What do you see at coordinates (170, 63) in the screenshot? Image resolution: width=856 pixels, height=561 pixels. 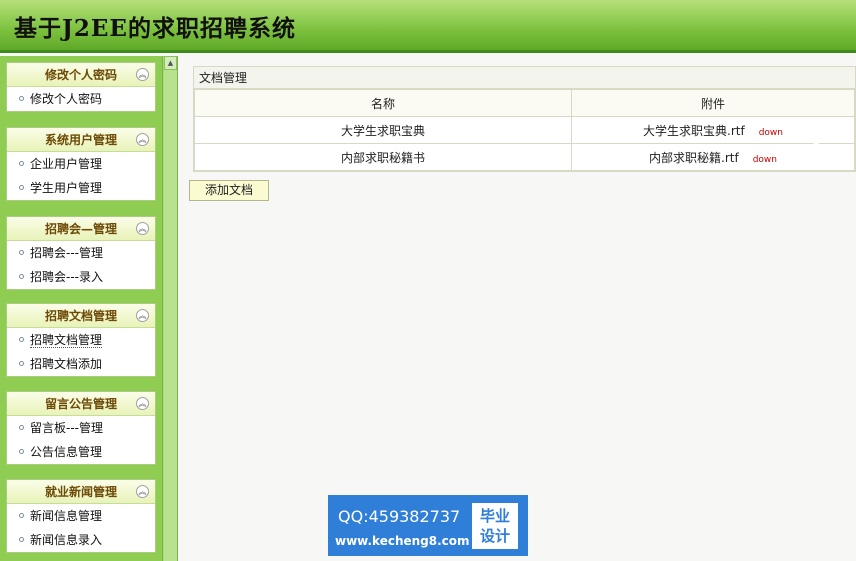 I see `scroll-up-icon: ▲` at bounding box center [170, 63].